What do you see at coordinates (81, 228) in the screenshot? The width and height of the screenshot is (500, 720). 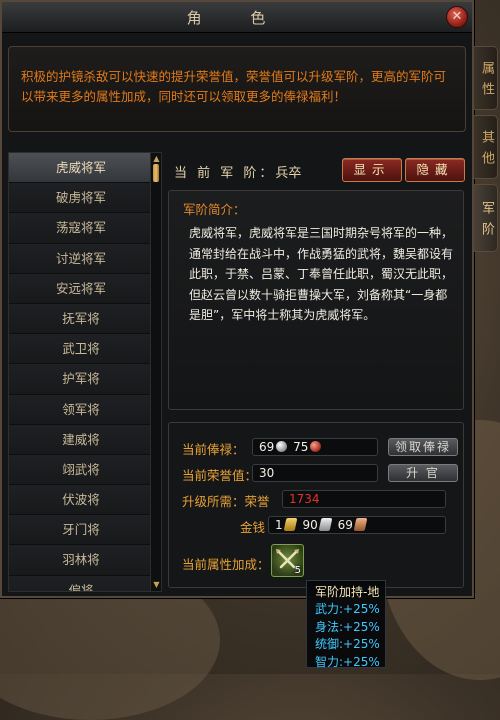 I see `rank-item: 荡寇将军` at bounding box center [81, 228].